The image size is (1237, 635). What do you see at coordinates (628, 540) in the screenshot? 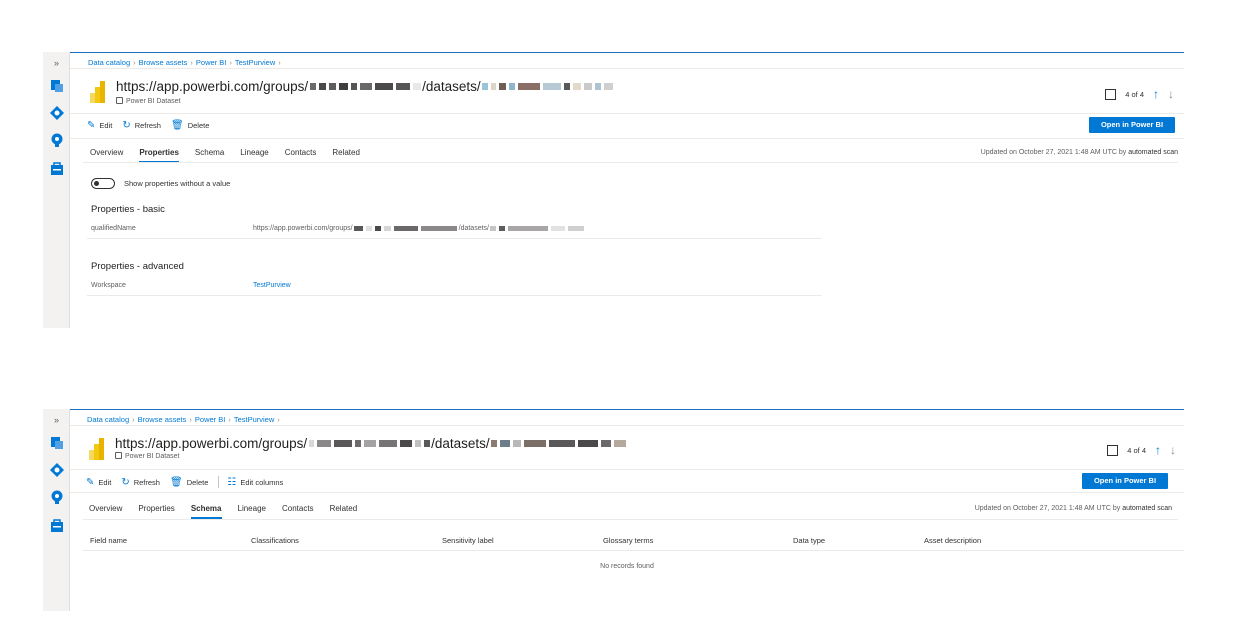
I see `column-glossary-terms: Glossary terms` at bounding box center [628, 540].